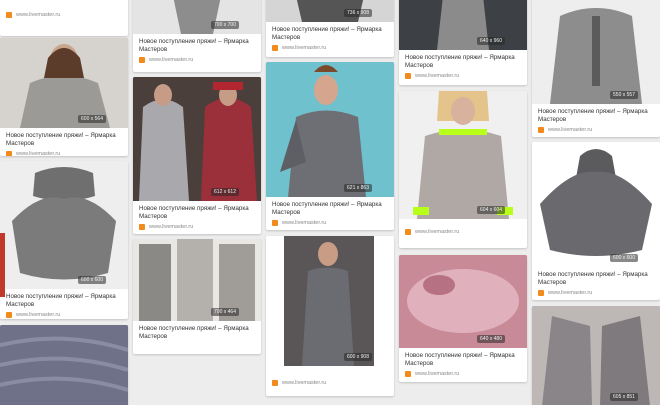  I want to click on pin-image: 640 x 960, so click(463, 25).